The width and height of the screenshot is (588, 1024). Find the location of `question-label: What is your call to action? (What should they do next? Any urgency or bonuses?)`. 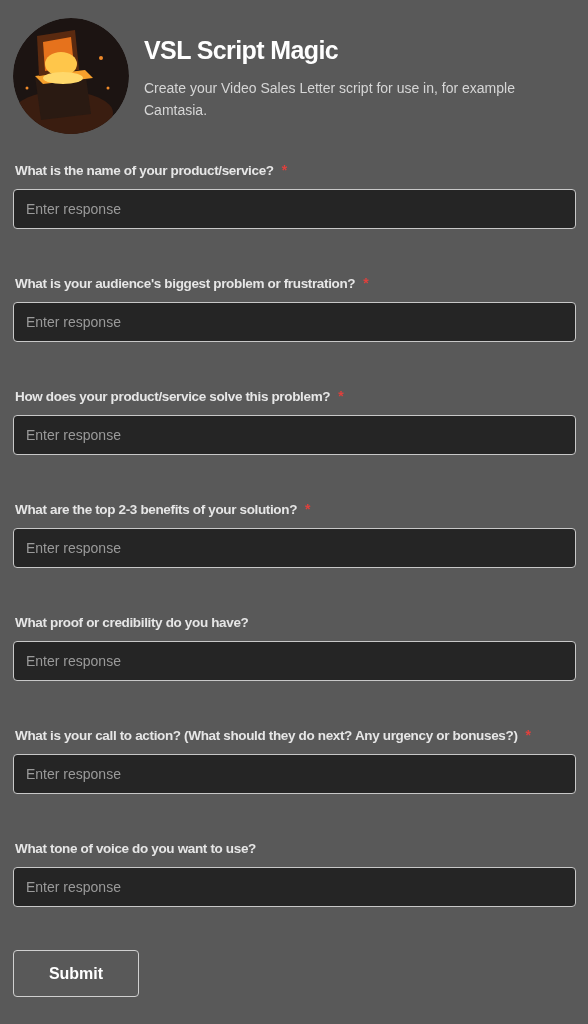

question-label: What is your call to action? (What should they do next? Any urgency or bonuses?) is located at coordinates (266, 736).